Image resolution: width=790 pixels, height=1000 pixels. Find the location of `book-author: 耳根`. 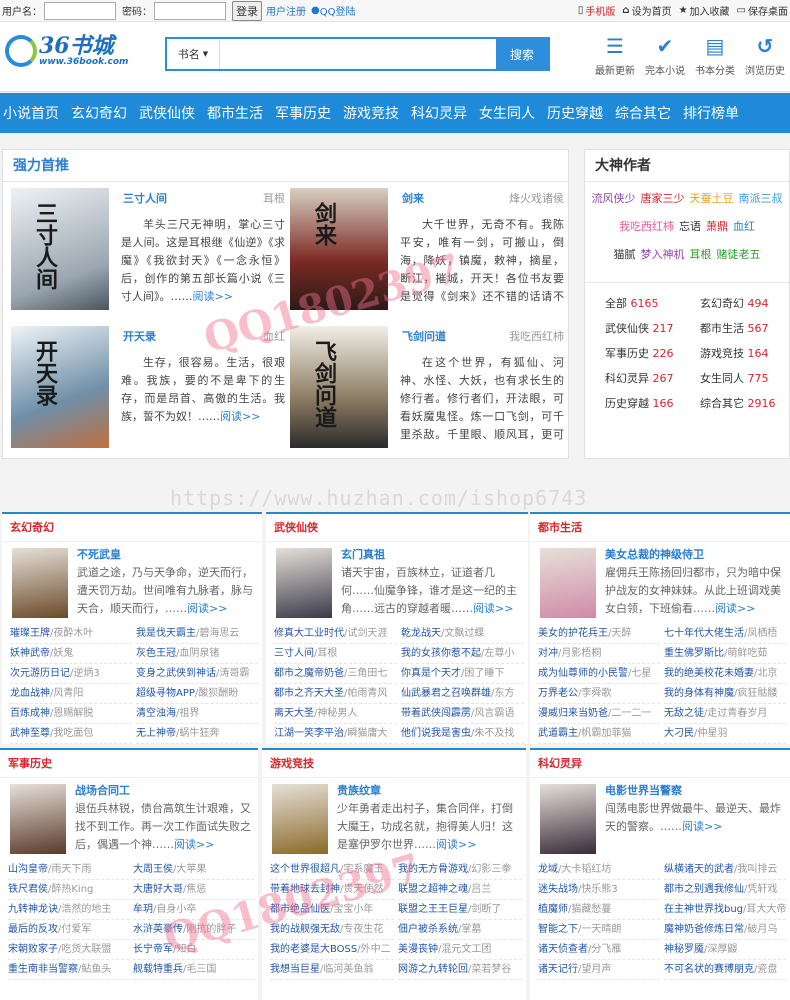

book-author: 耳根 is located at coordinates (274, 198).